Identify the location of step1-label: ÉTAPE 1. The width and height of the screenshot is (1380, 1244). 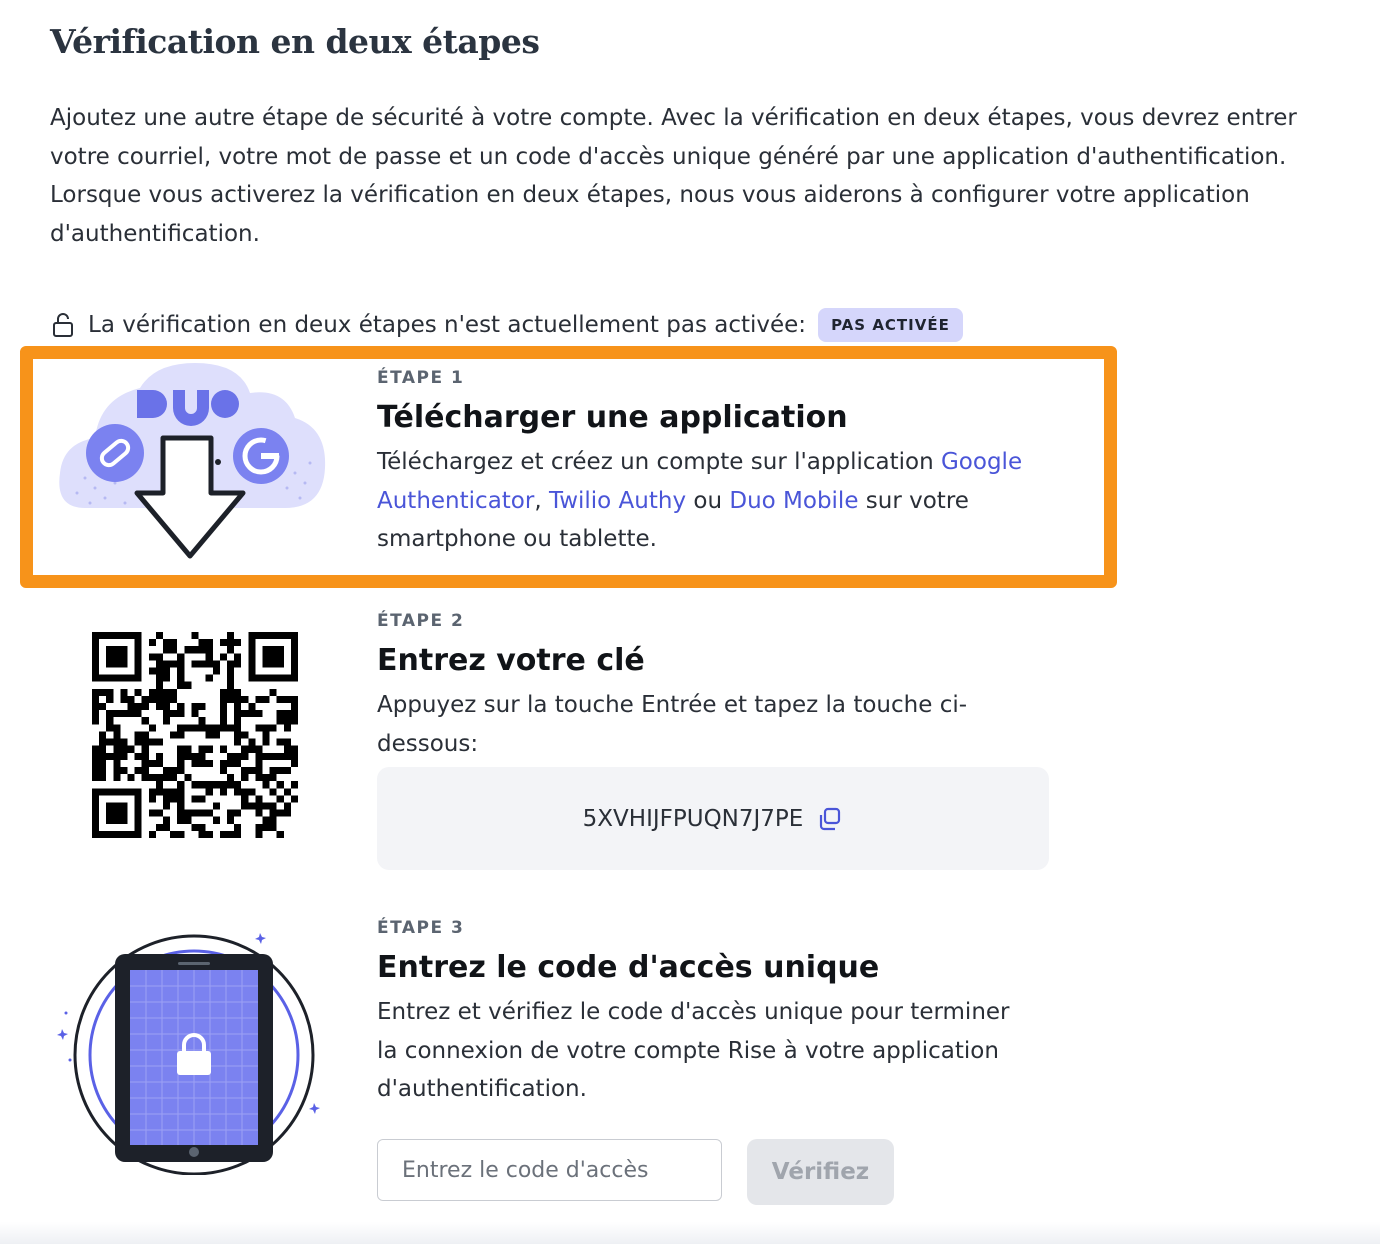
(421, 378).